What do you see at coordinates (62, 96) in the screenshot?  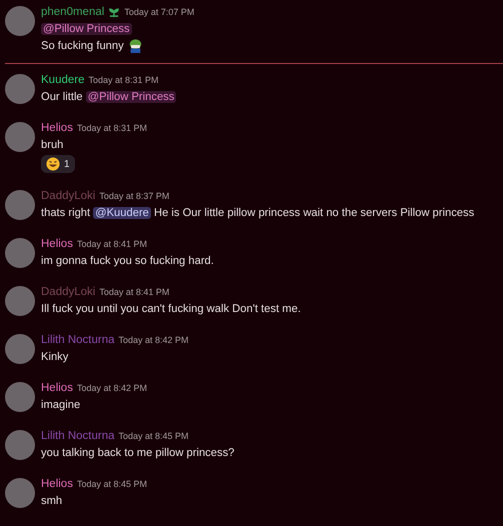 I see `message-text: Our little` at bounding box center [62, 96].